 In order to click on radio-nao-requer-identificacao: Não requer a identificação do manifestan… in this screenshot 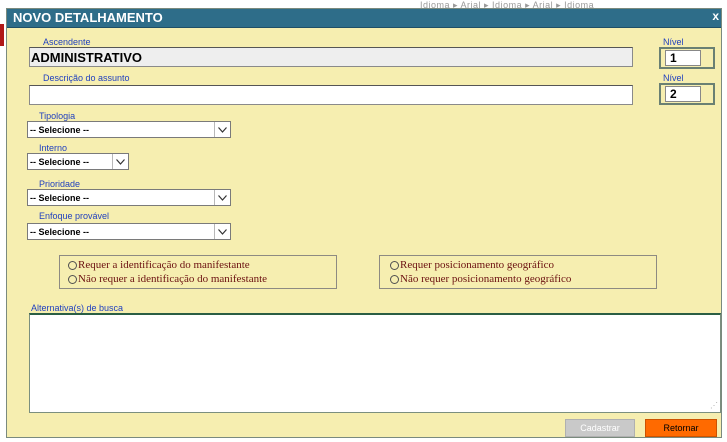, I will do `click(167, 279)`.